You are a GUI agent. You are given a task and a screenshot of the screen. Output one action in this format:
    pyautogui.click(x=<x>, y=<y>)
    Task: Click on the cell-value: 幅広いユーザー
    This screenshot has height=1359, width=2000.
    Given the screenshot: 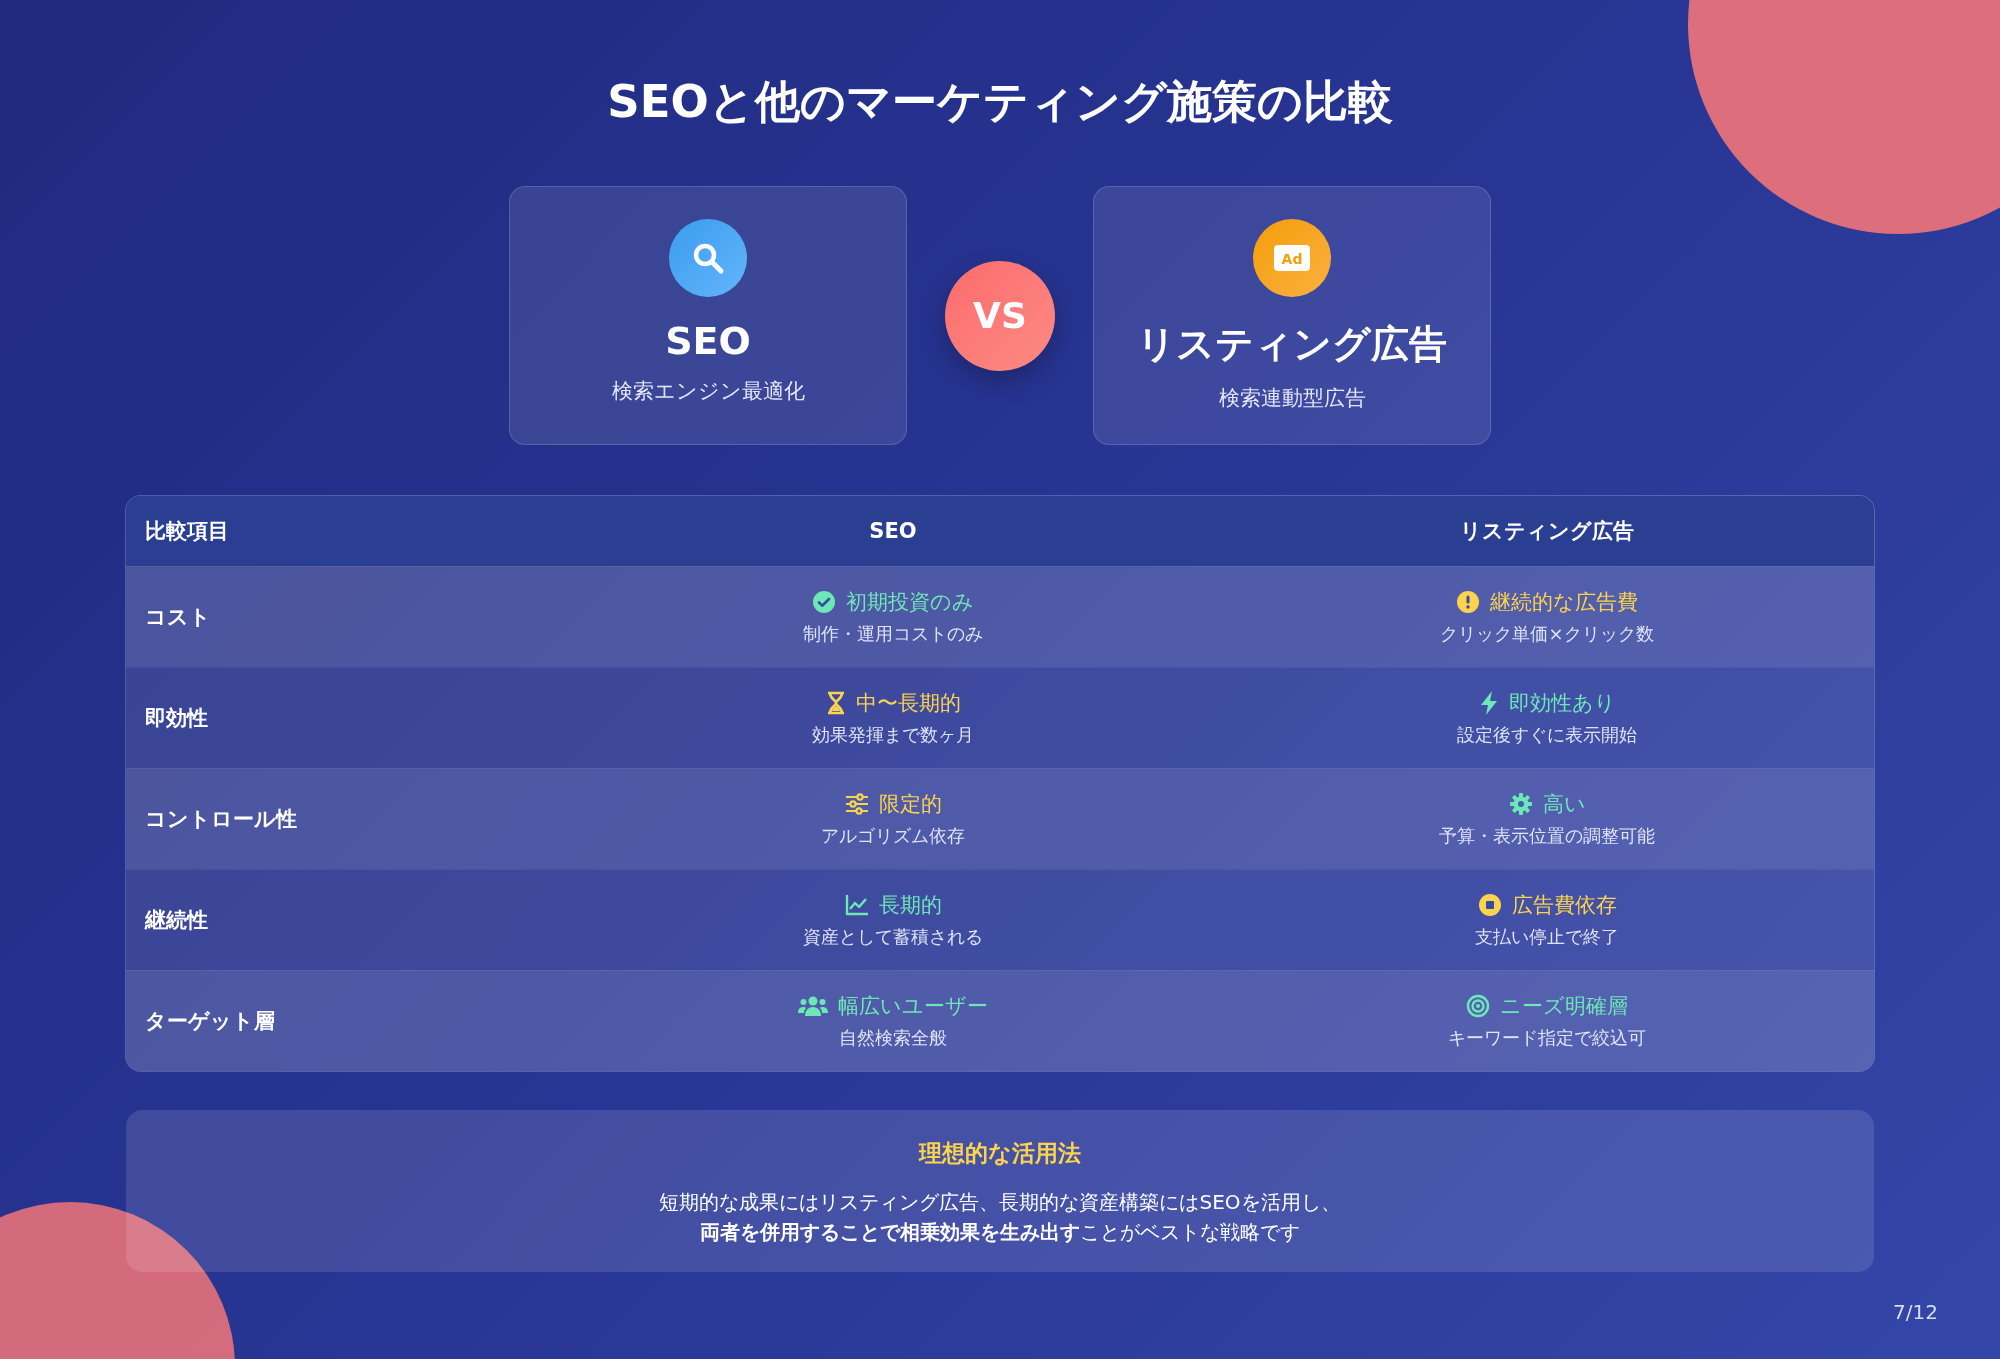 What is the action you would take?
    pyautogui.click(x=913, y=1006)
    